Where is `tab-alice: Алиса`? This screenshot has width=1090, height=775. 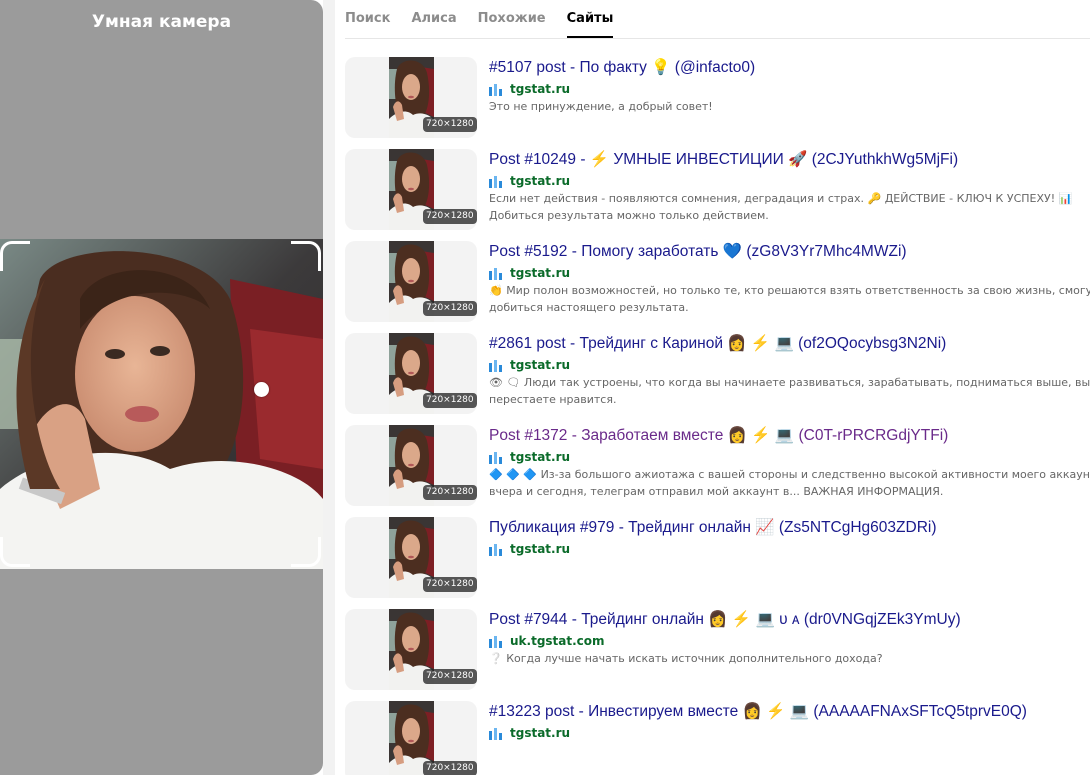 tab-alice: Алиса is located at coordinates (433, 19).